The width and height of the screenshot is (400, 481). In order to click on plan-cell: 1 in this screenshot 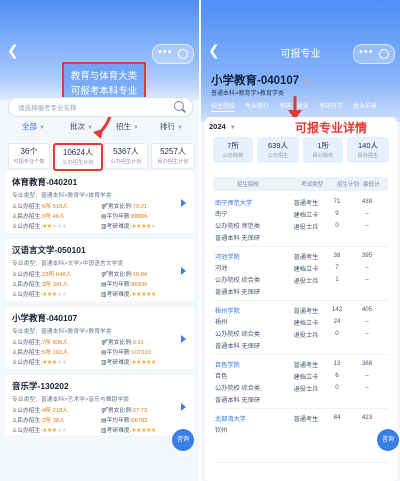, I will do `click(337, 279)`.